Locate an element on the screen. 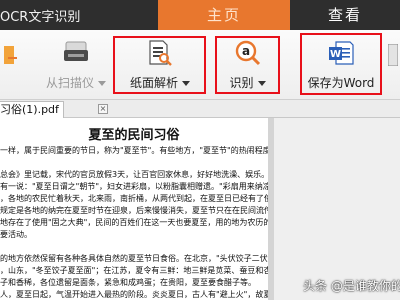 The width and height of the screenshot is (400, 300). page-parse-button-label: 纸面解析 is located at coordinates (153, 83).